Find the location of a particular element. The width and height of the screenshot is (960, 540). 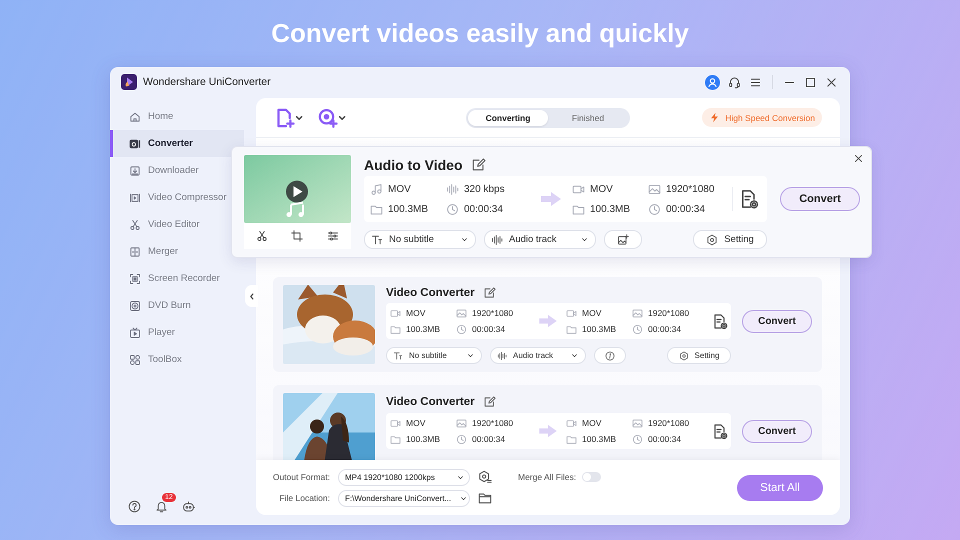

collapse-handle is located at coordinates (251, 296).